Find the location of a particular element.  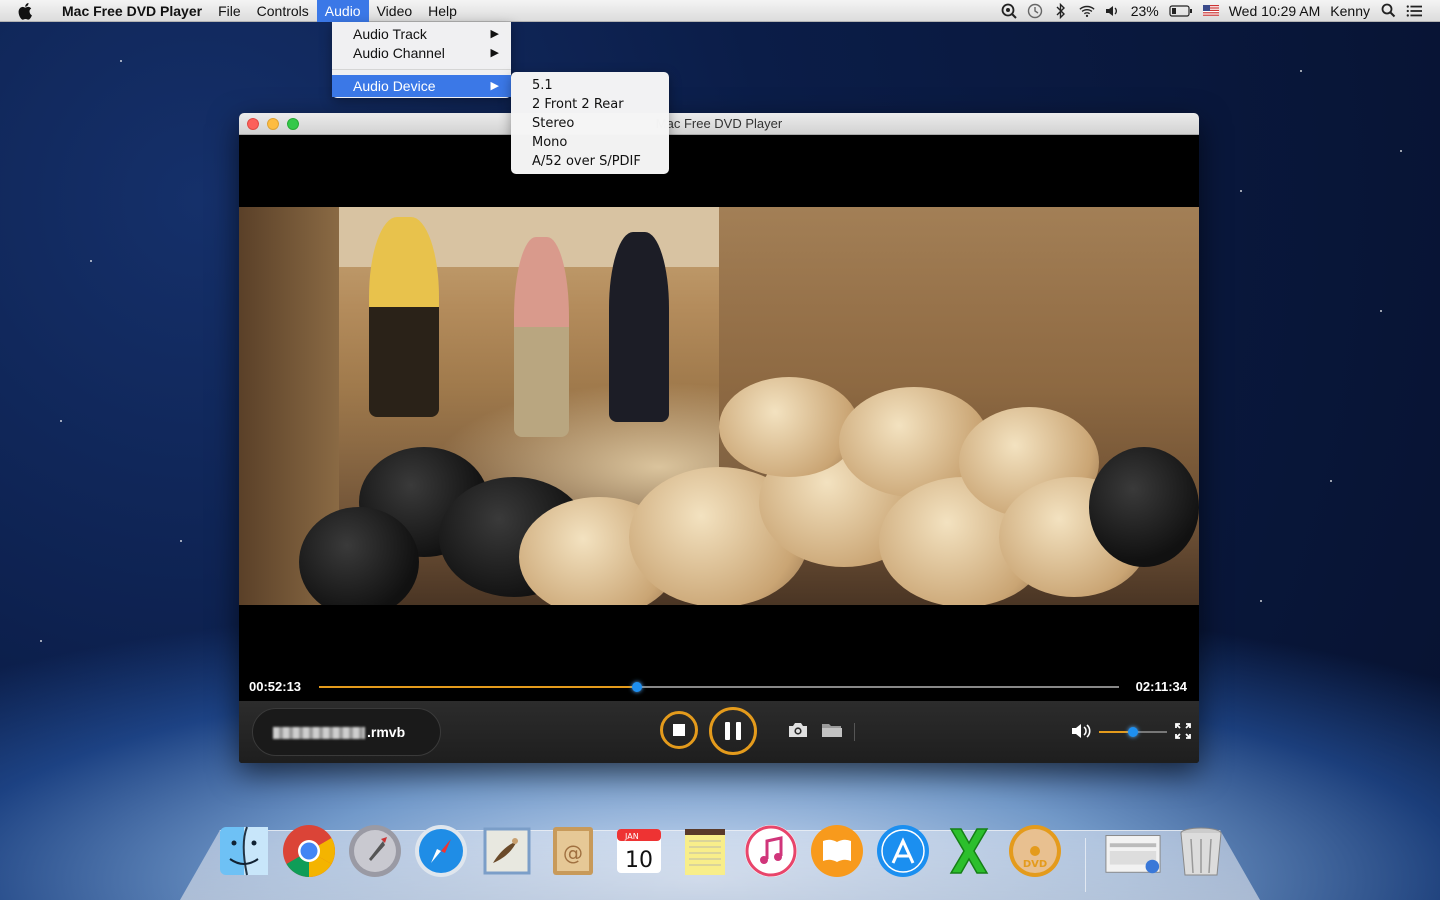

menu-app-name: Mac Free DVD Player is located at coordinates (132, 11).